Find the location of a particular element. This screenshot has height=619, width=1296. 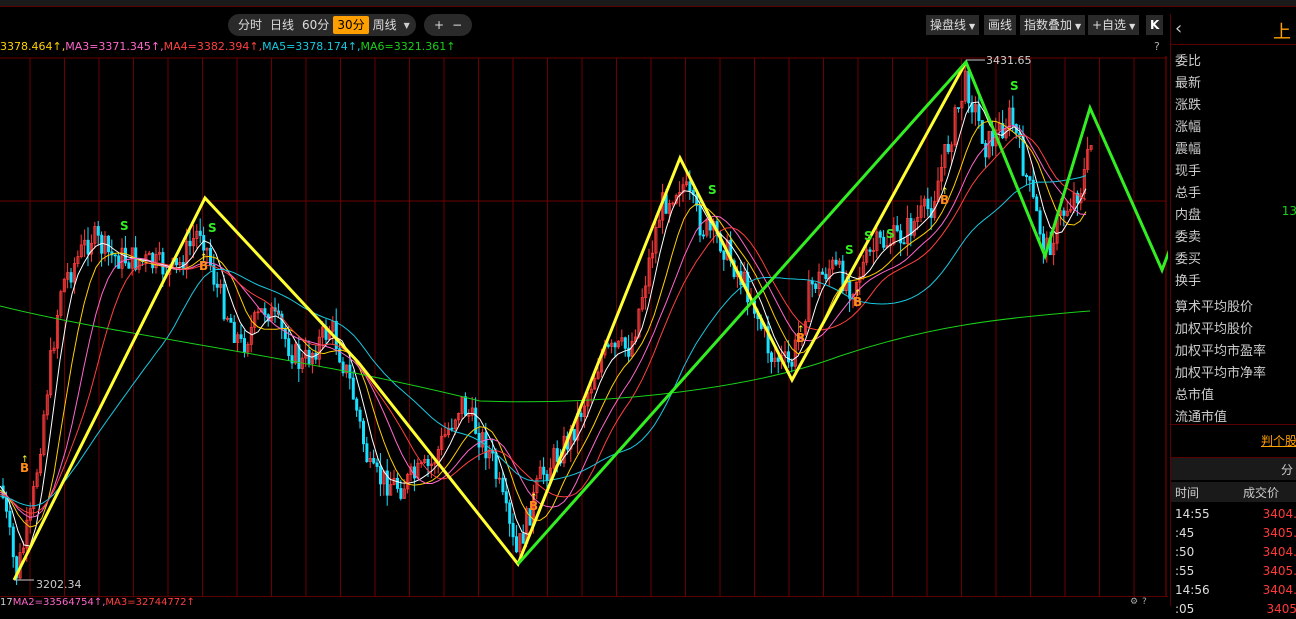

period-tab: 分时 is located at coordinates (250, 25).